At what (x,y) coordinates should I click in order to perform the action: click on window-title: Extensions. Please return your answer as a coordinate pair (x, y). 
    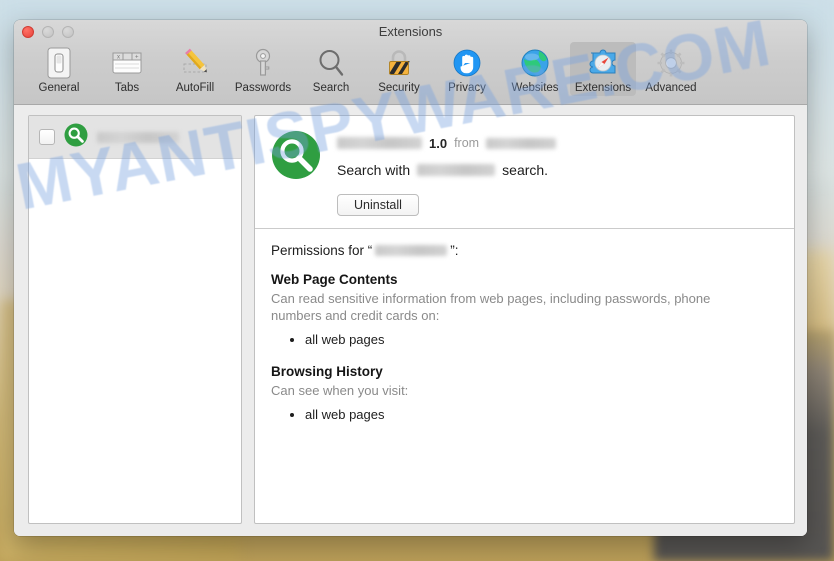
    Looking at the image, I should click on (410, 31).